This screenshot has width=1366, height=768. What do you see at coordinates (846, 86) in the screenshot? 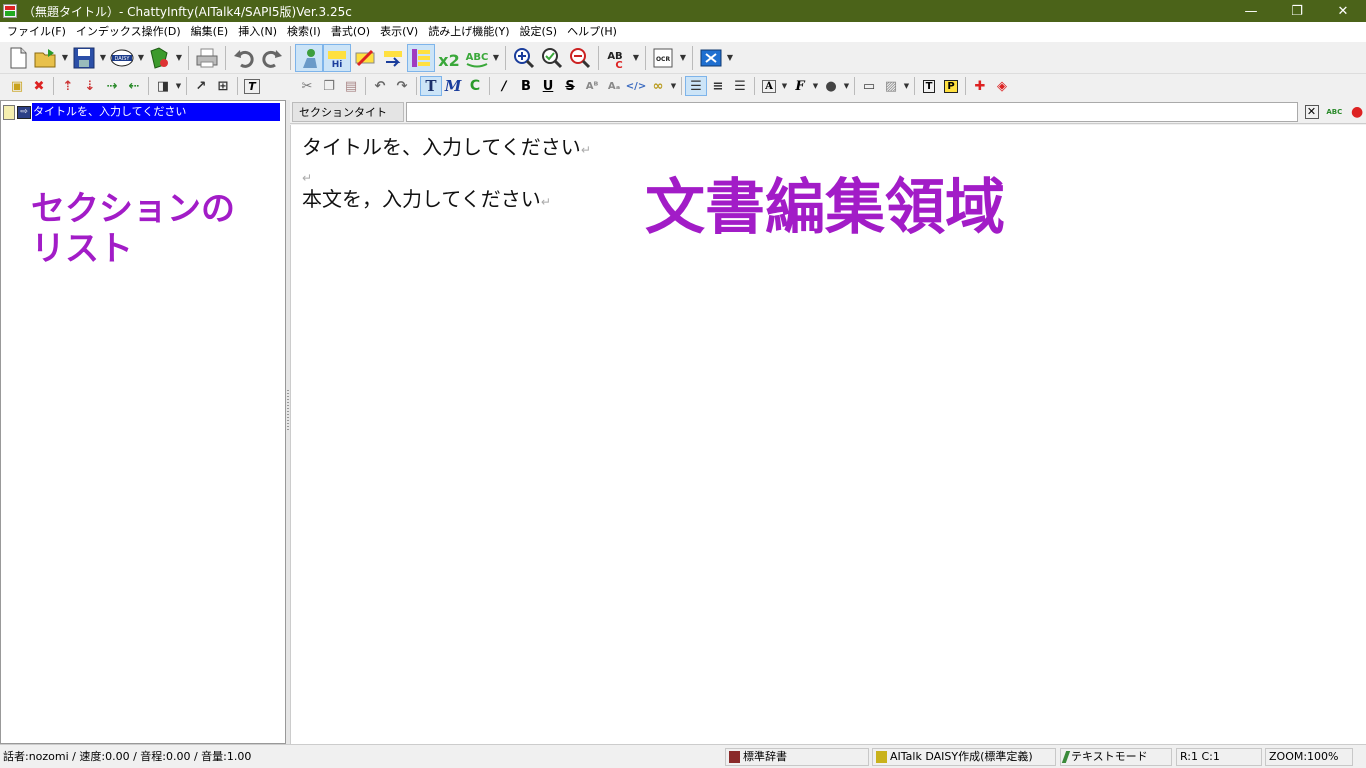
I see `media-dropdown: ▼` at bounding box center [846, 86].